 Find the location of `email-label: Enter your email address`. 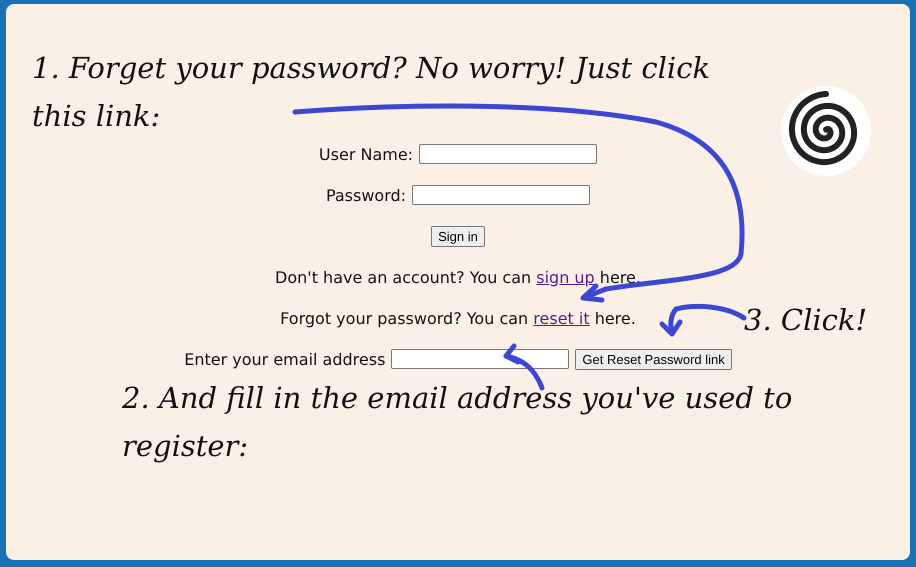

email-label: Enter your email address is located at coordinates (285, 359).